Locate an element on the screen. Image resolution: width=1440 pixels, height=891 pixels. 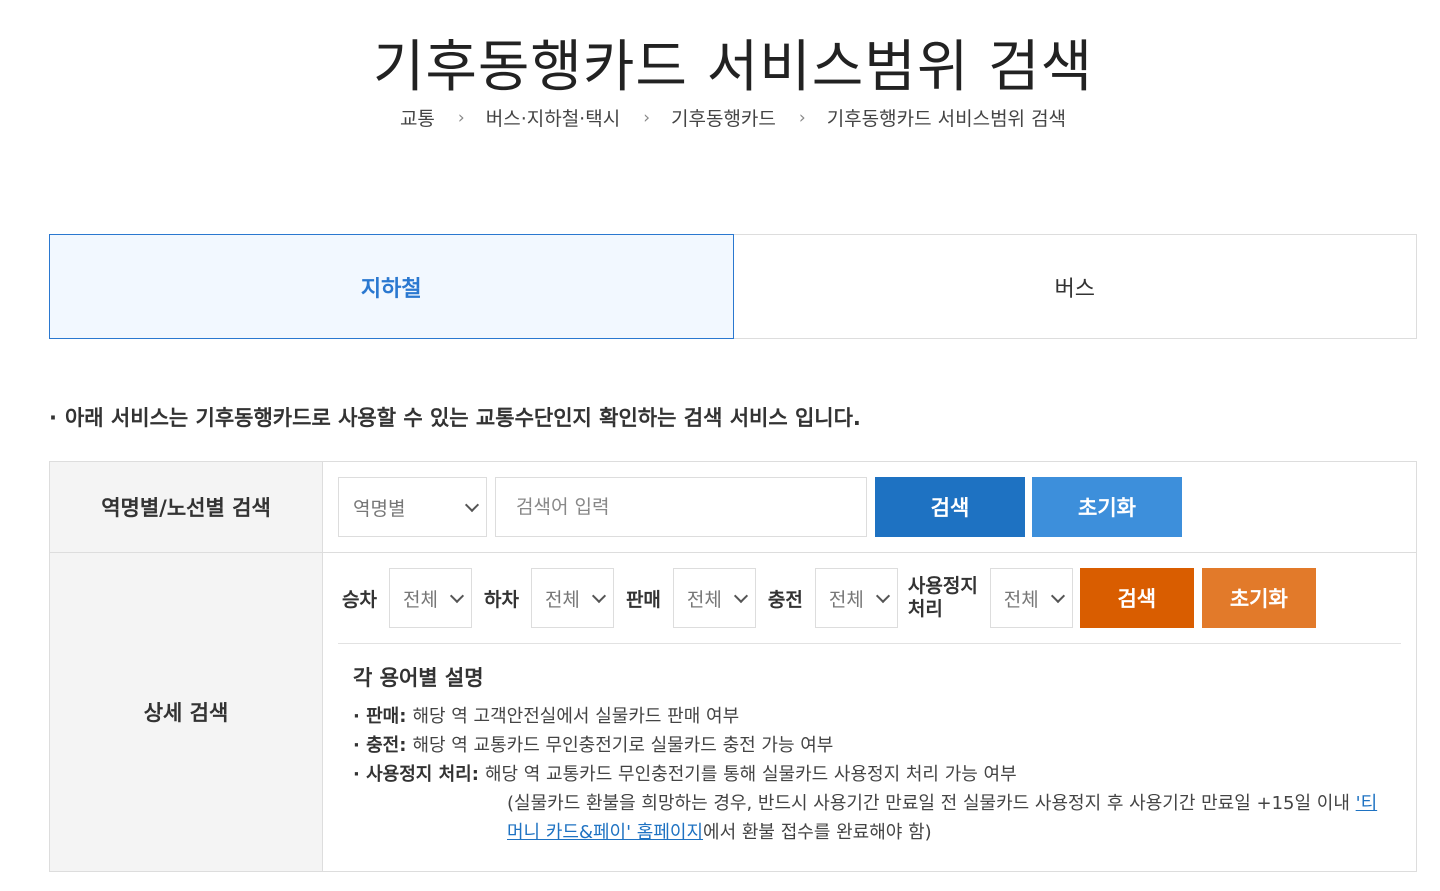
filter-label-suspend-line1: 사용정지 is located at coordinates (942, 586).